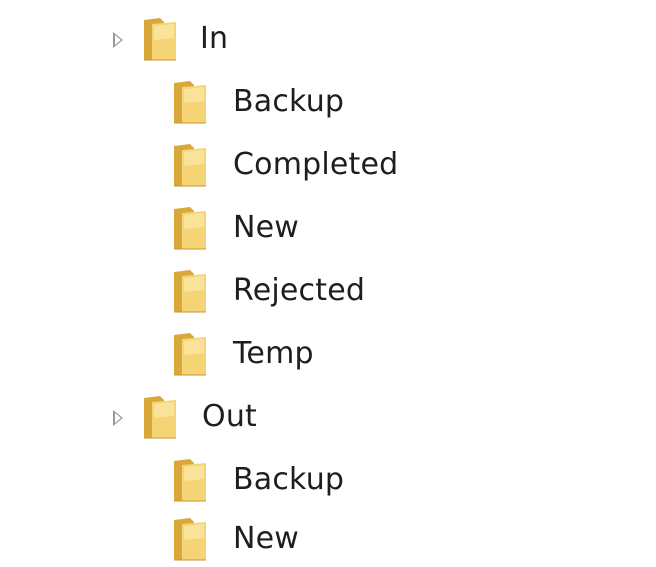 The image size is (656, 567). I want to click on tree-item-label: Completed, so click(316, 164).